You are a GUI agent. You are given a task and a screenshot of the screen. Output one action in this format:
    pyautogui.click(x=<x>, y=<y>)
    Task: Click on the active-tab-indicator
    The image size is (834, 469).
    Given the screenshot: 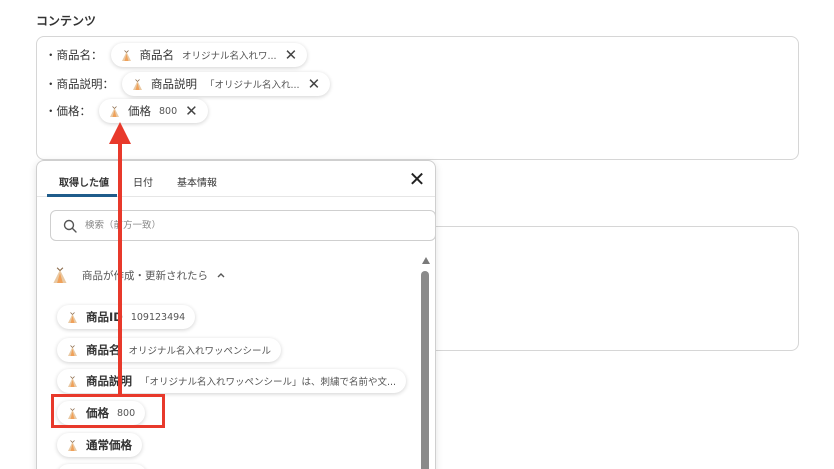 What is the action you would take?
    pyautogui.click(x=82, y=195)
    